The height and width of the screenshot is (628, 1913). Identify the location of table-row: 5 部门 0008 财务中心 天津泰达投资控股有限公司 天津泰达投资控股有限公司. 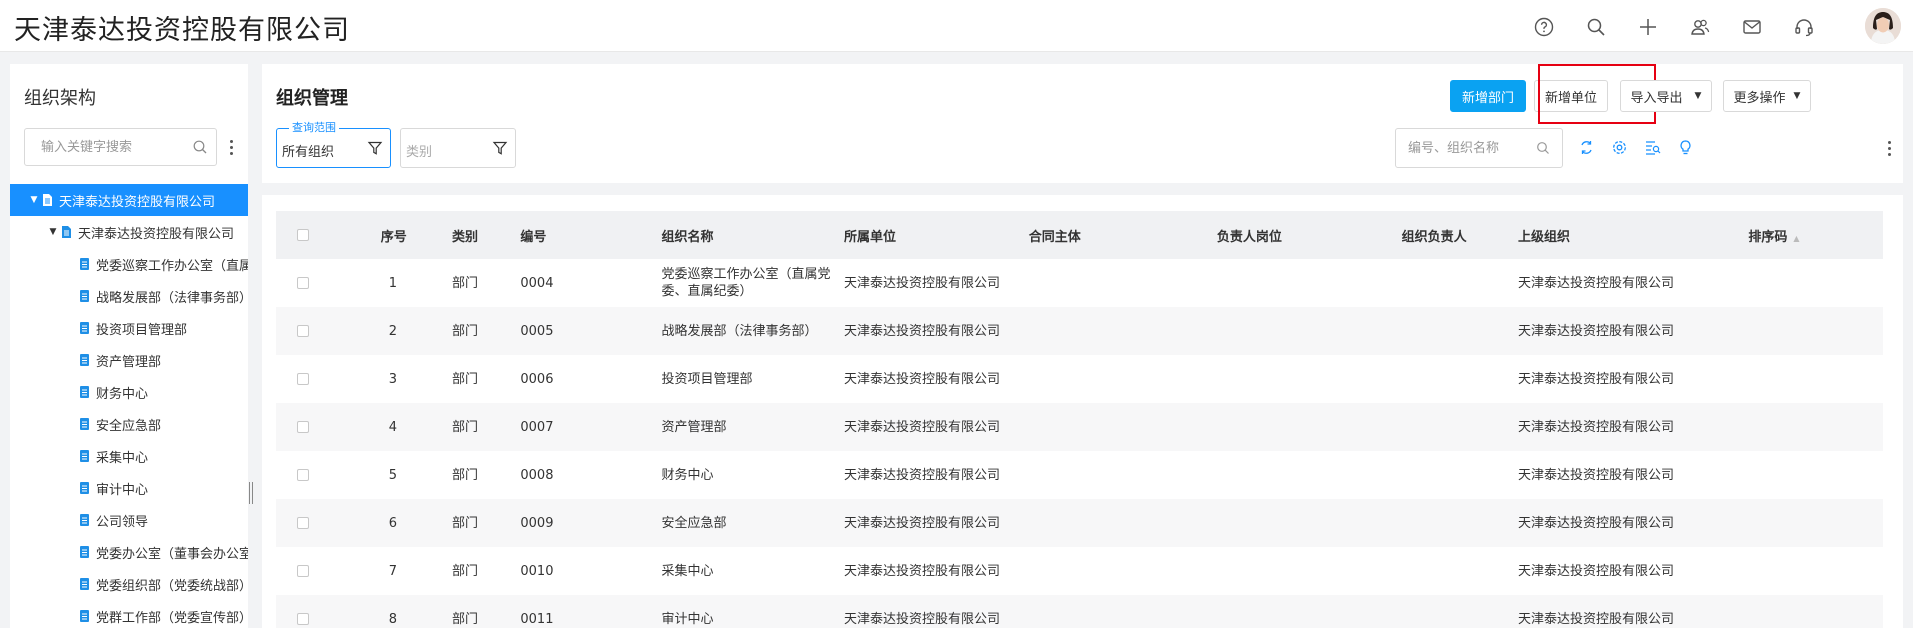
(1079, 475).